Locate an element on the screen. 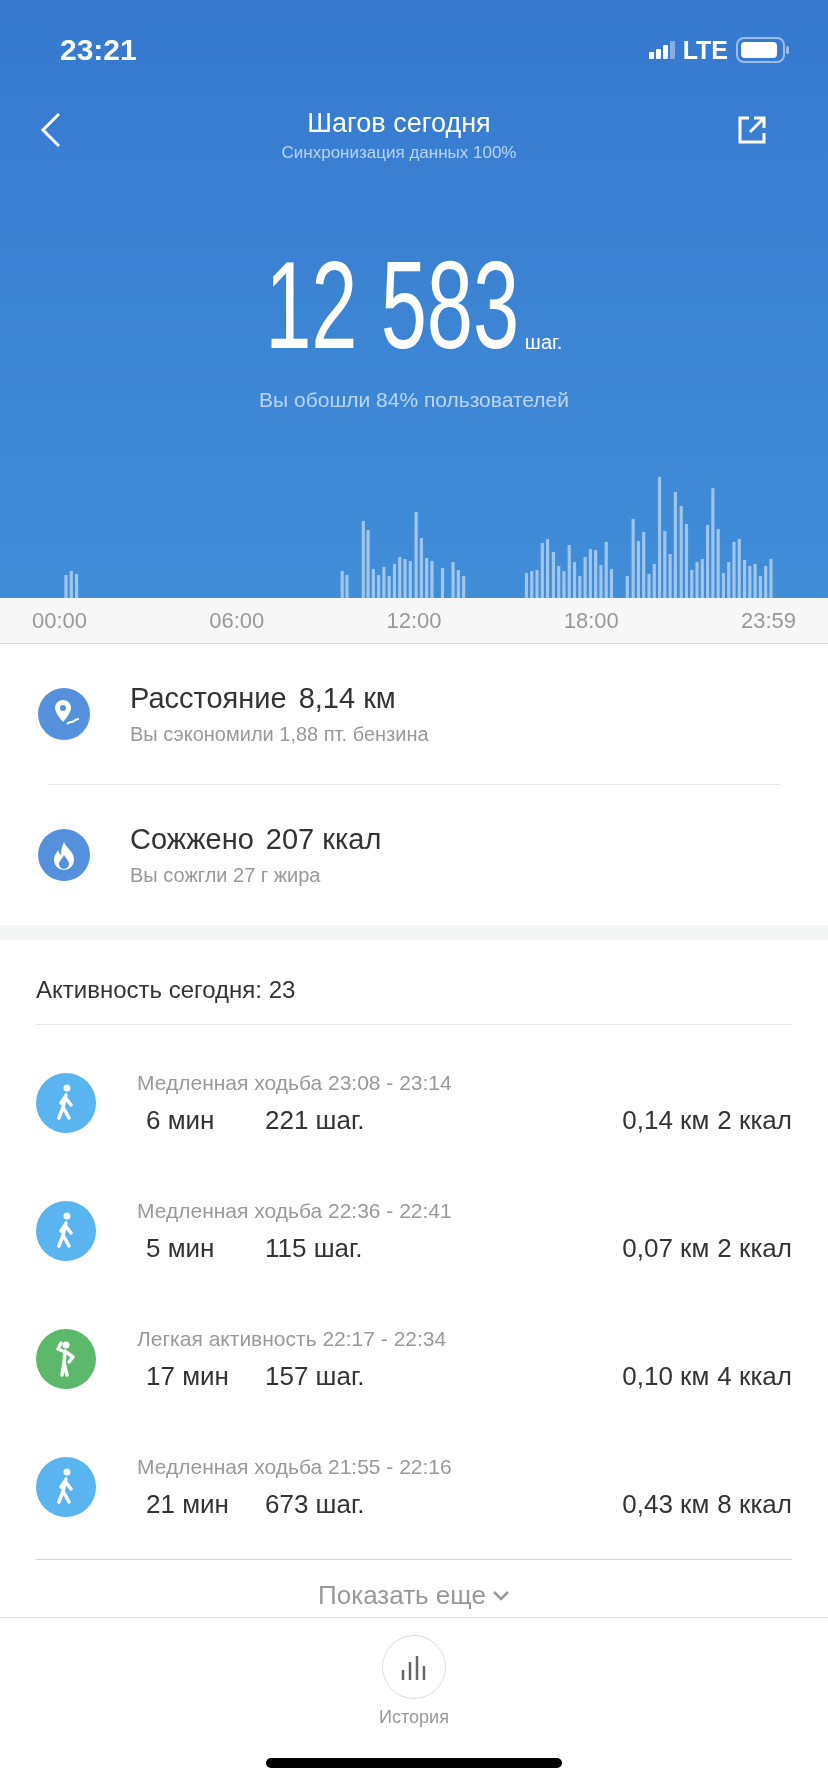  activity-title: Медленная ходьба 21:55 - 22:16 is located at coordinates (295, 1466).